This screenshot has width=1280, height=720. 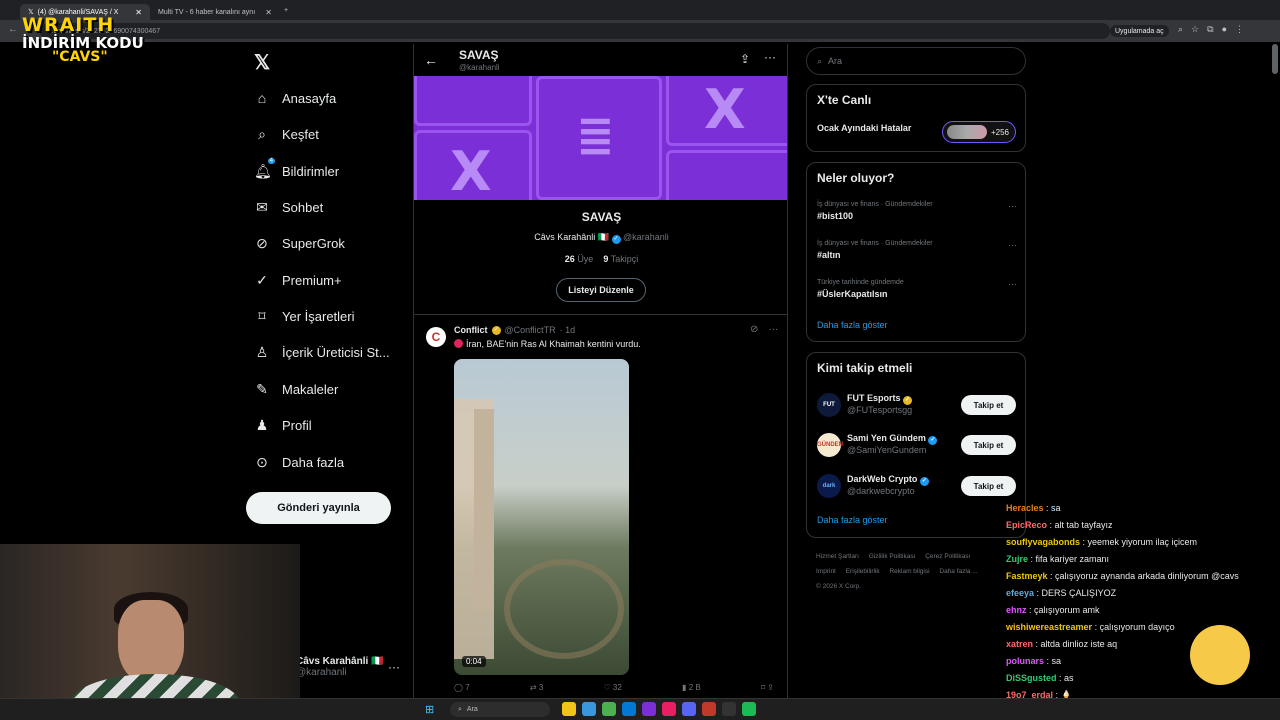 I want to click on account-handle: @karahanli, so click(x=321, y=672).